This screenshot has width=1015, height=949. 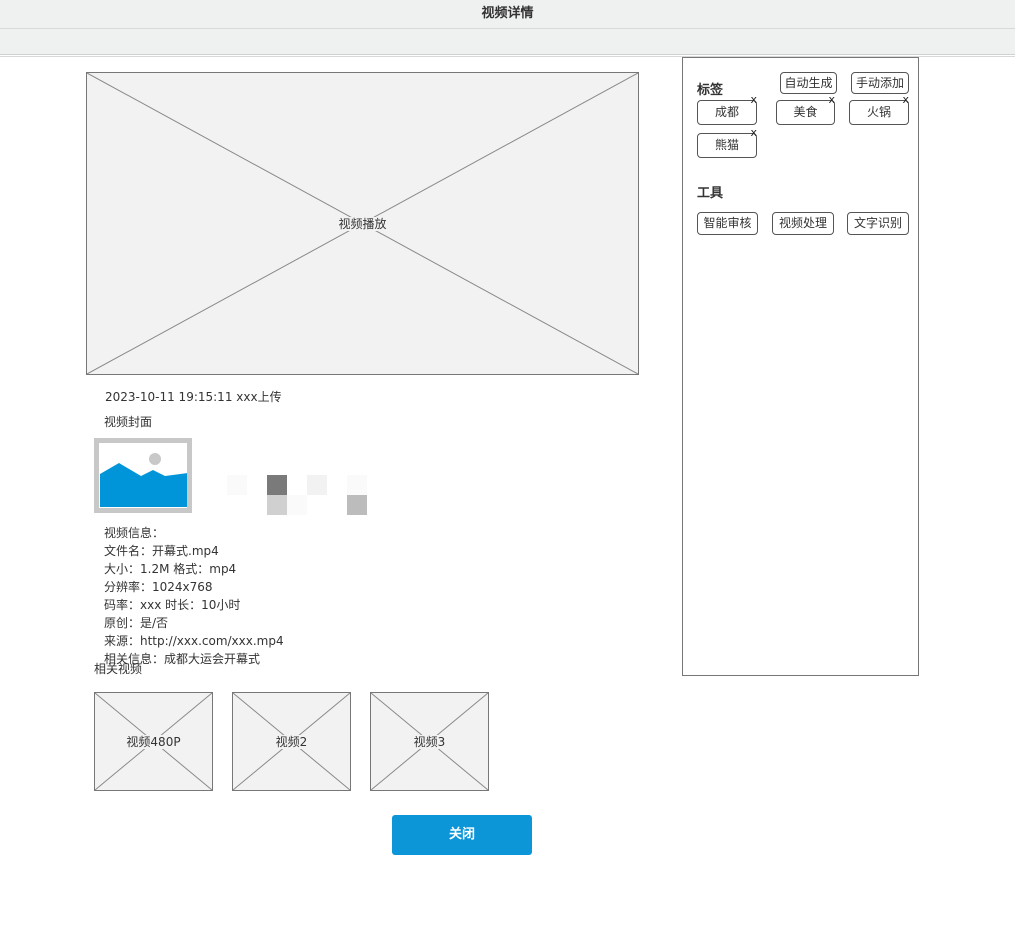 I want to click on related-video-item: 视频480P, so click(x=153, y=741).